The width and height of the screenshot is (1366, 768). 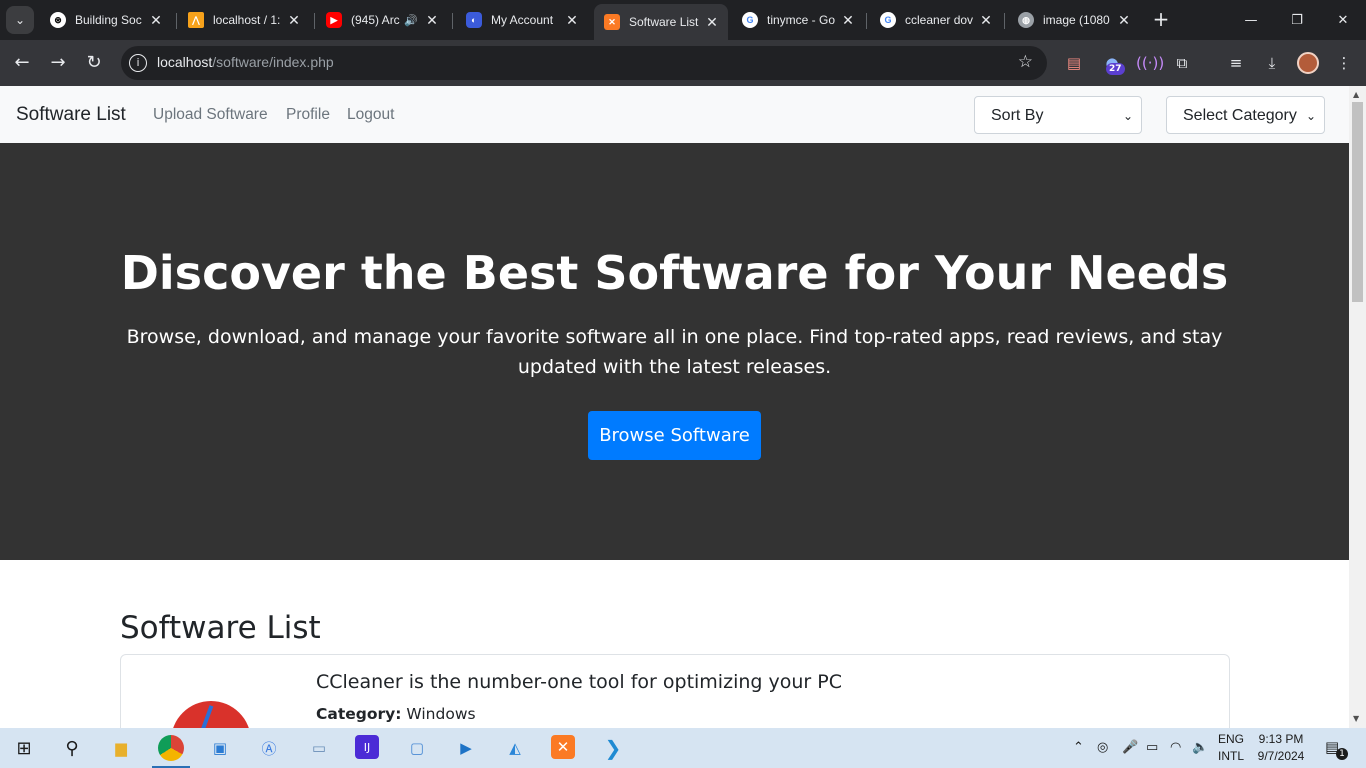 I want to click on tab-building-soc: ⊛ Building Soc ✕, so click(x=106, y=20).